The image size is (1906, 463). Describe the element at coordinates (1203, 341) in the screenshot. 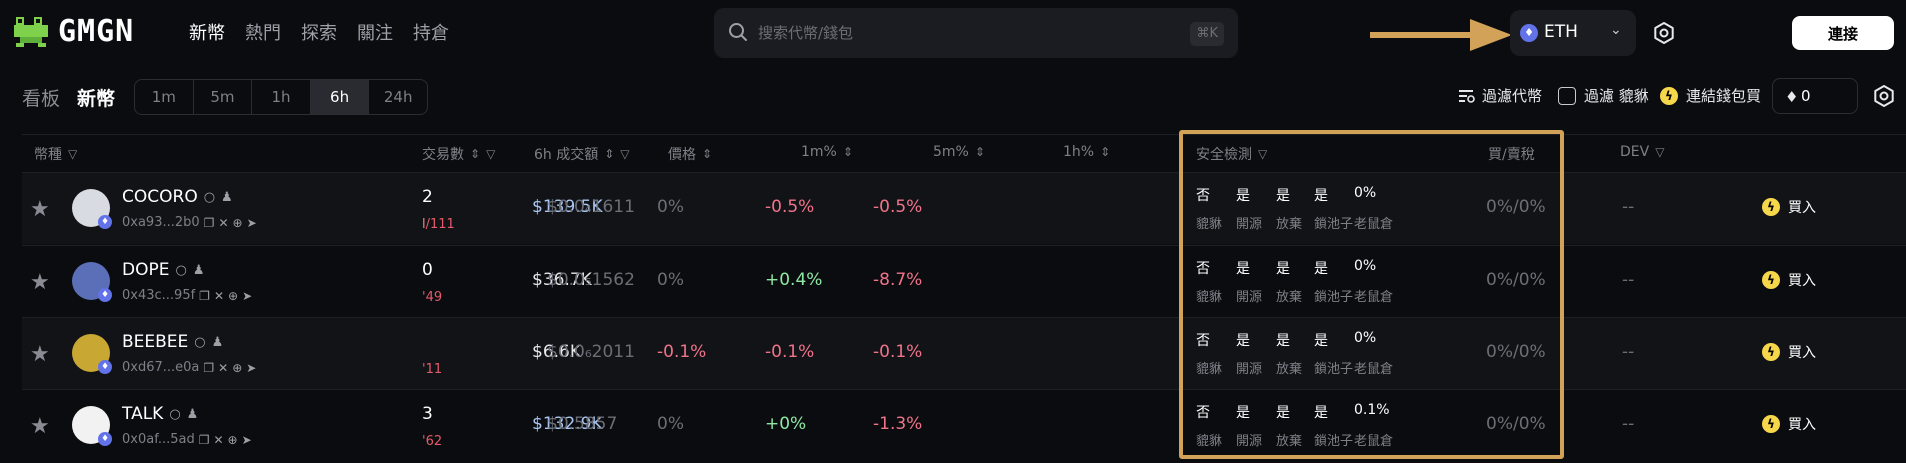

I see `security-value: 否` at that location.